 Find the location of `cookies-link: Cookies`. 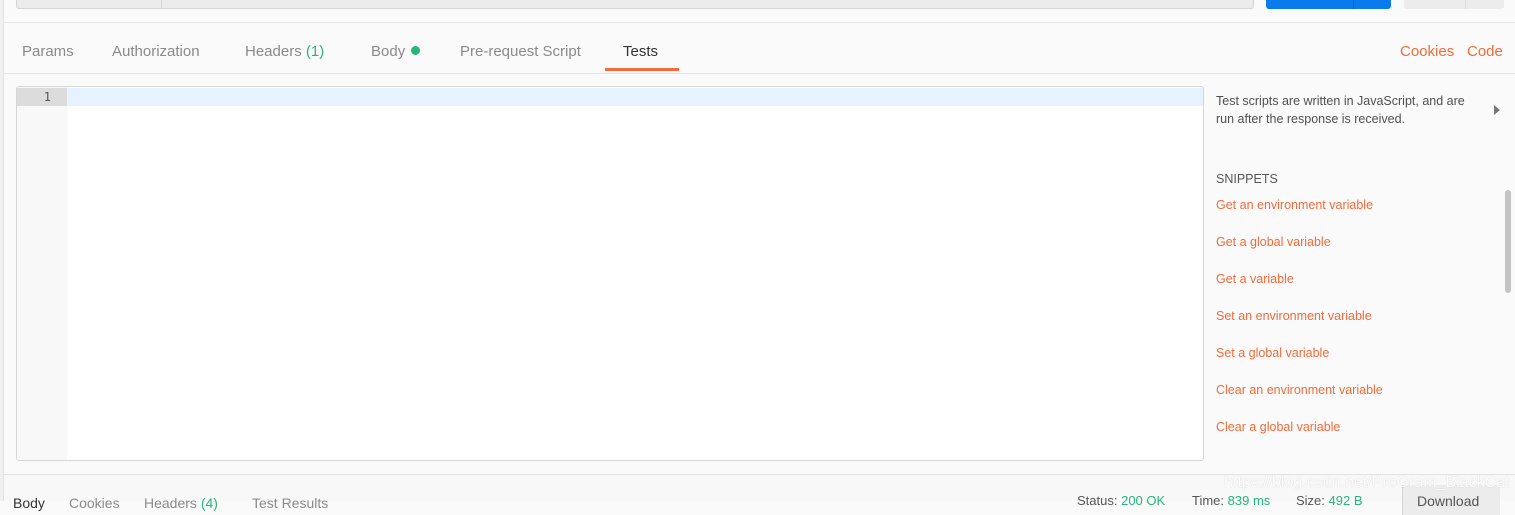

cookies-link: Cookies is located at coordinates (1427, 51).